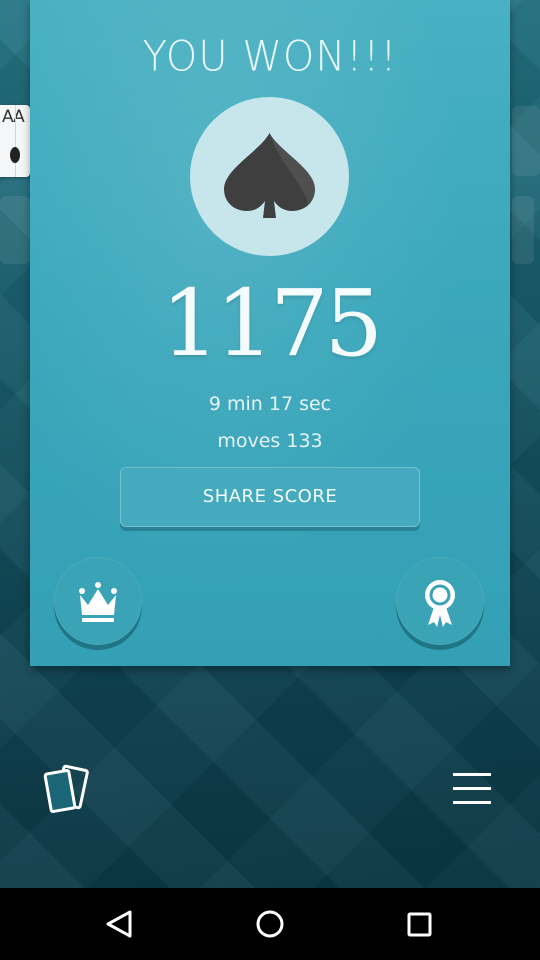 Image resolution: width=540 pixels, height=960 pixels. I want to click on cards-icon, so click(66, 788).